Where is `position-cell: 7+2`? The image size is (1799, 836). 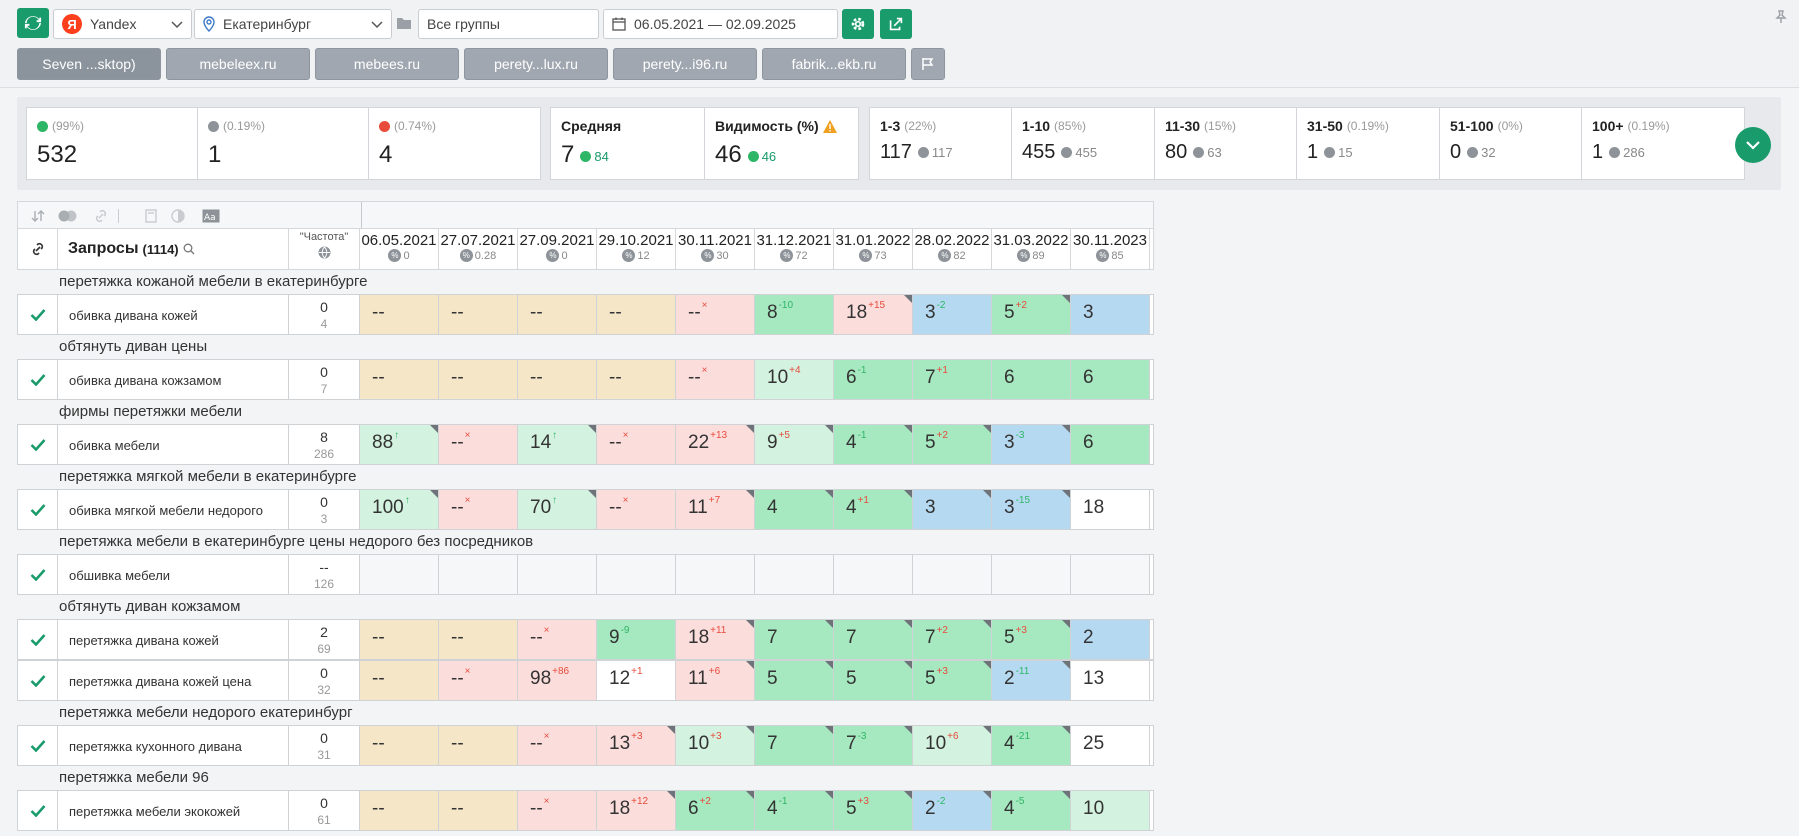 position-cell: 7+2 is located at coordinates (952, 639).